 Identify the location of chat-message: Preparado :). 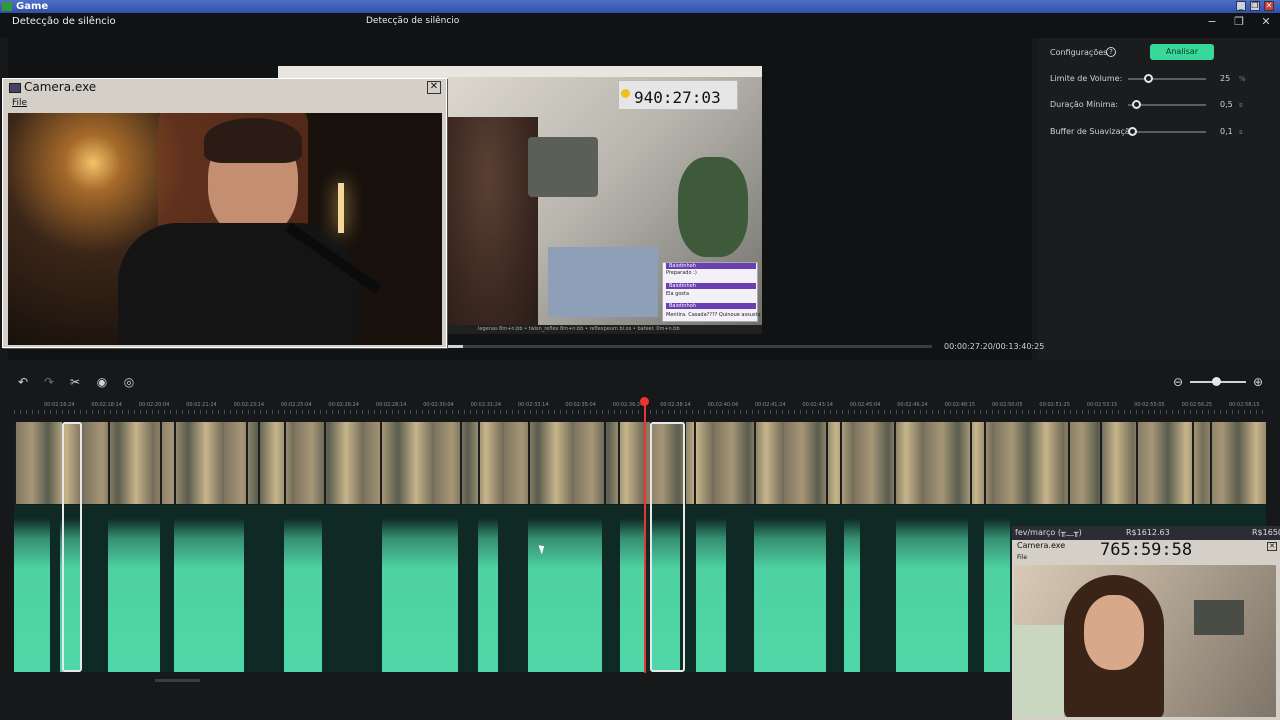
(681, 273).